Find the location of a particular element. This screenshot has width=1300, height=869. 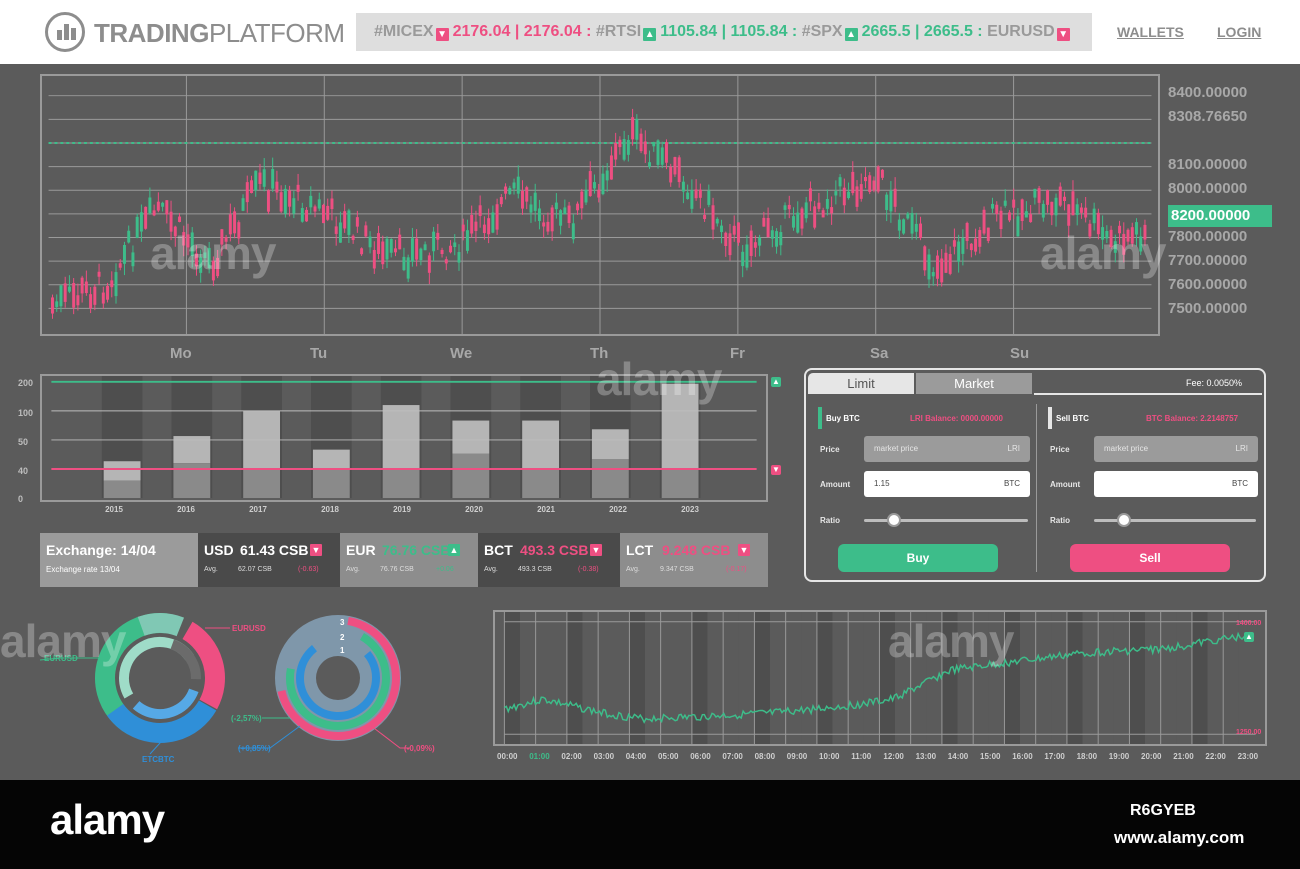

ticker-symbol: #RTSI is located at coordinates (618, 31).